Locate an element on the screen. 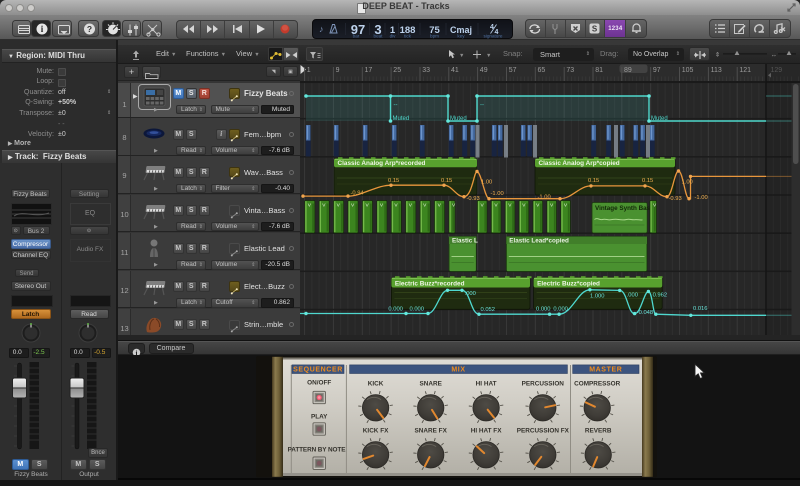 This screenshot has width=800, height=486. svg-text: PLAY is located at coordinates (319, 417).